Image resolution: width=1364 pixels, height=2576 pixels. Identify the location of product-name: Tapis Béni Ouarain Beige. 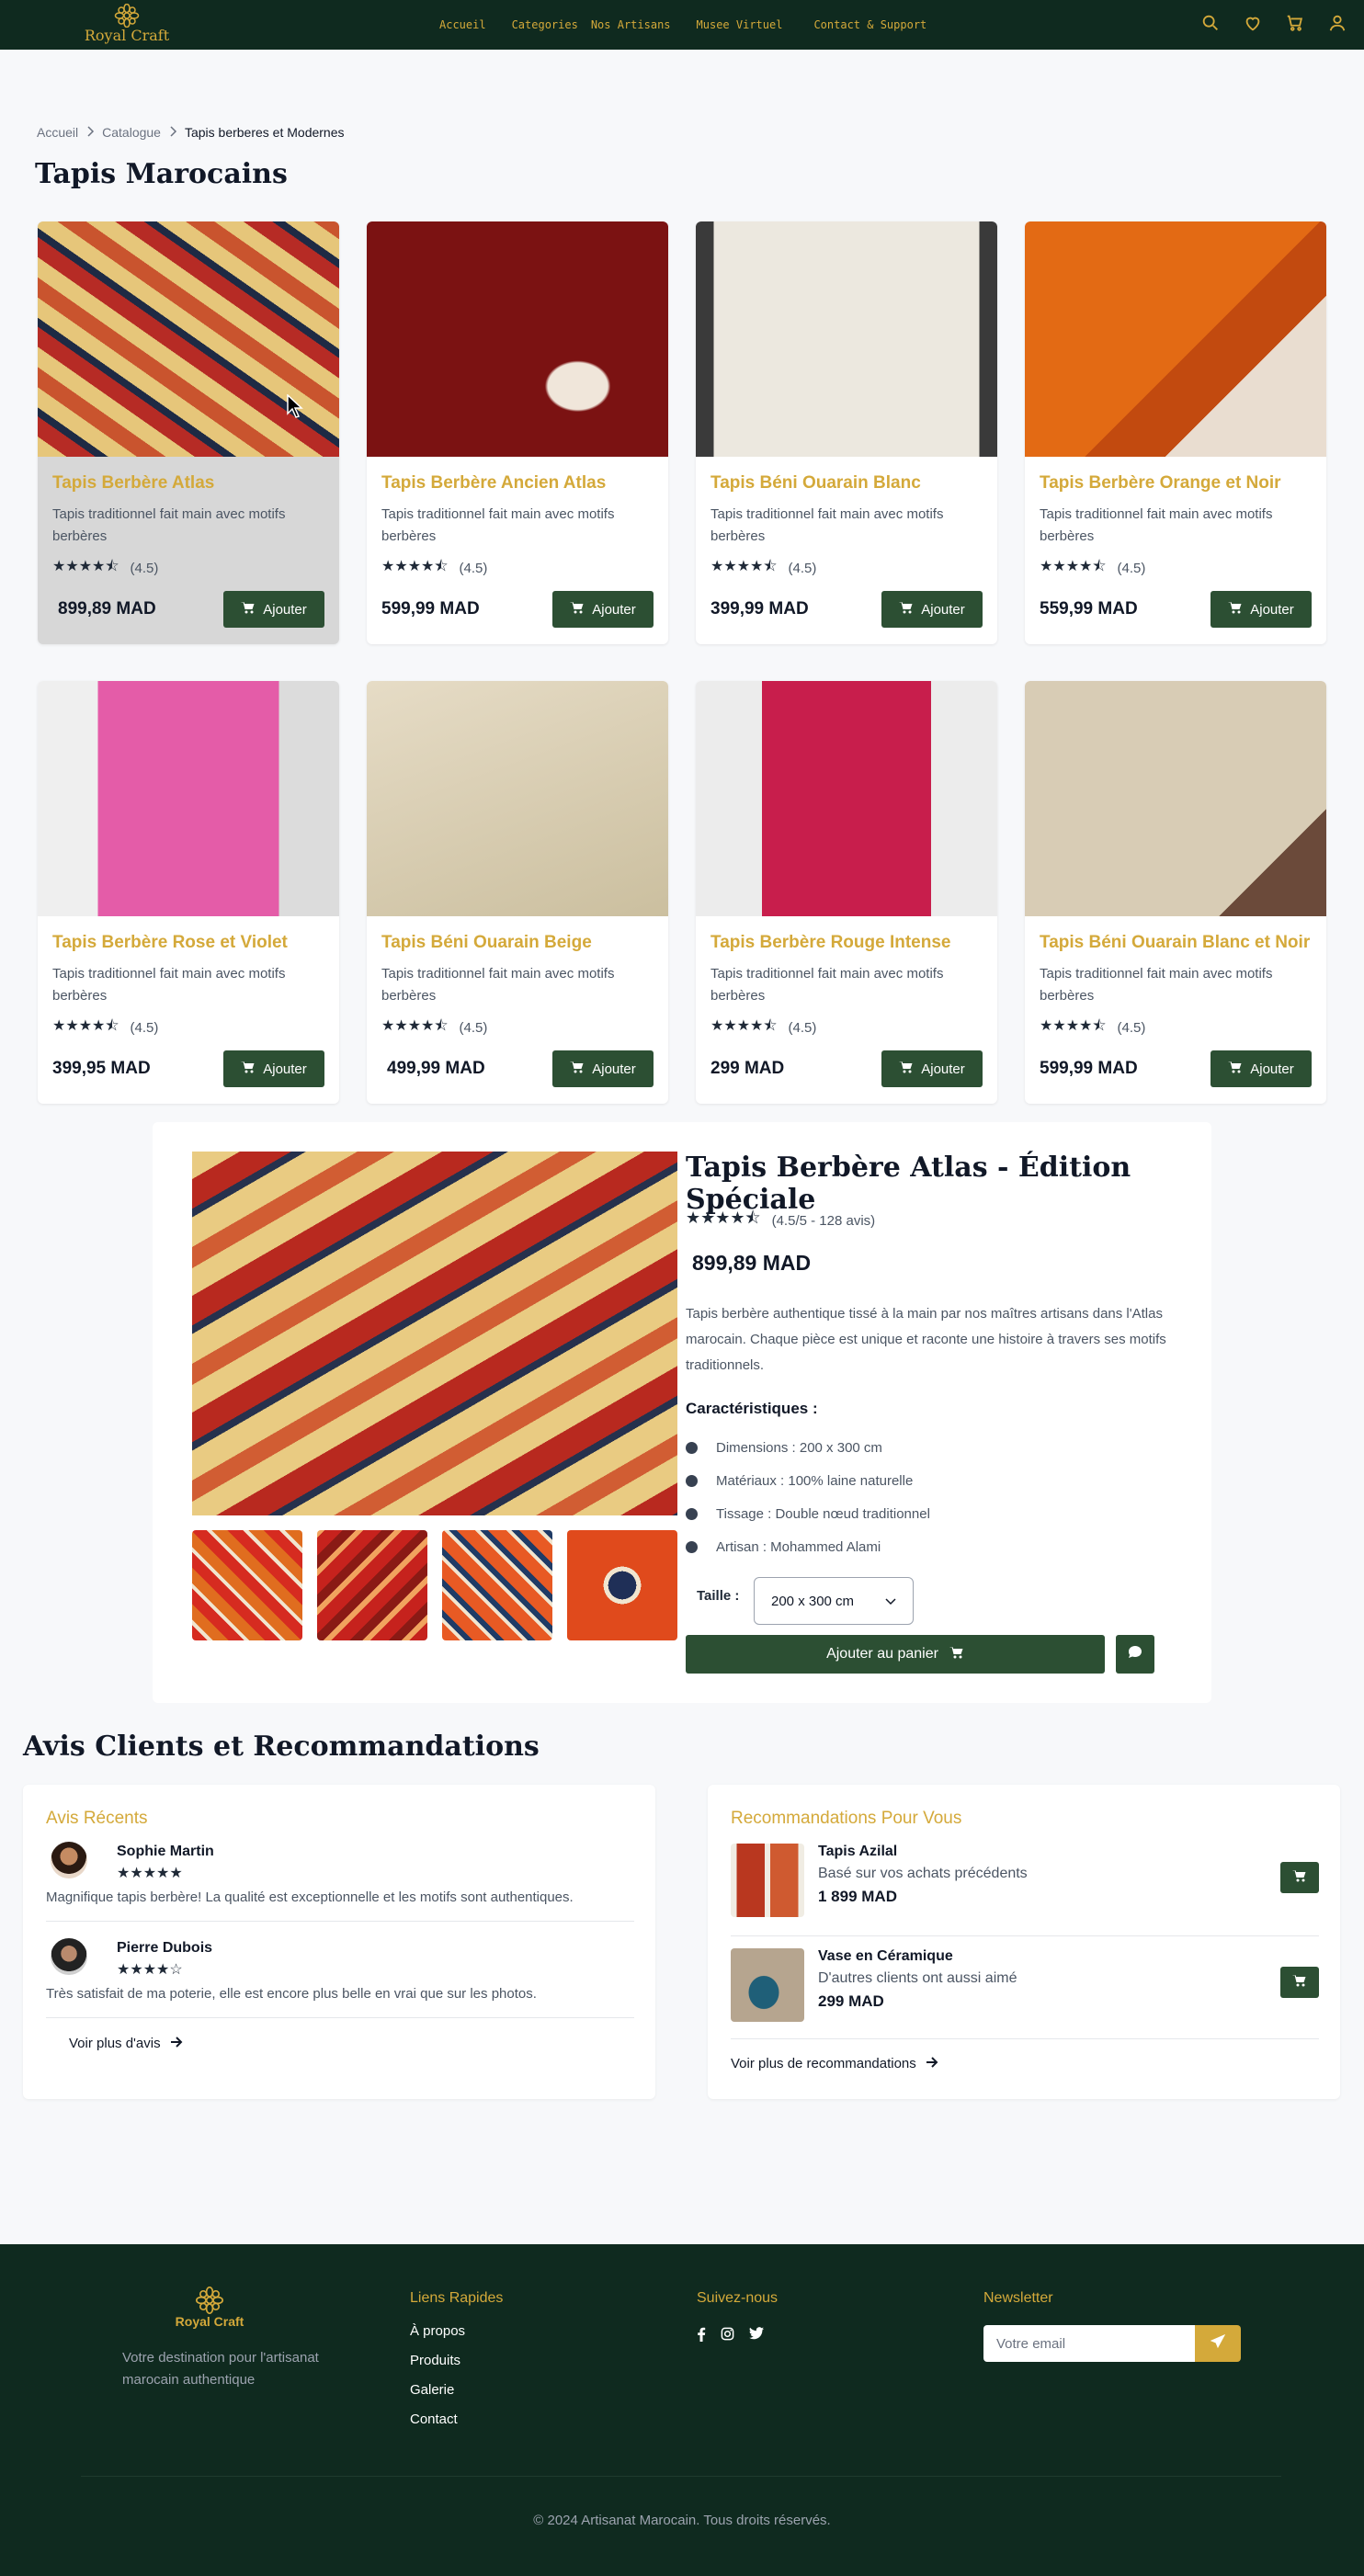
(486, 943).